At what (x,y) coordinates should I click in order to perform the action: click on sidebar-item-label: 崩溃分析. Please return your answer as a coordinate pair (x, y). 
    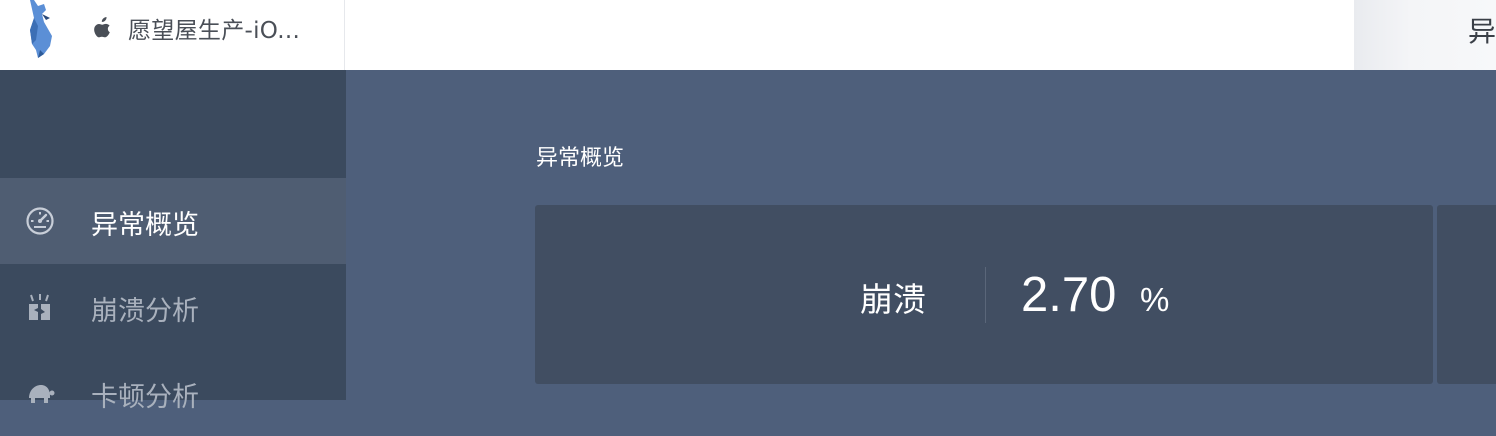
    Looking at the image, I should click on (145, 311).